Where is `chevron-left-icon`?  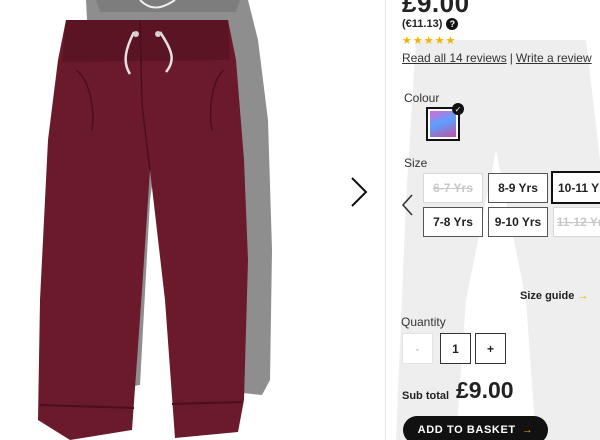 chevron-left-icon is located at coordinates (407, 205).